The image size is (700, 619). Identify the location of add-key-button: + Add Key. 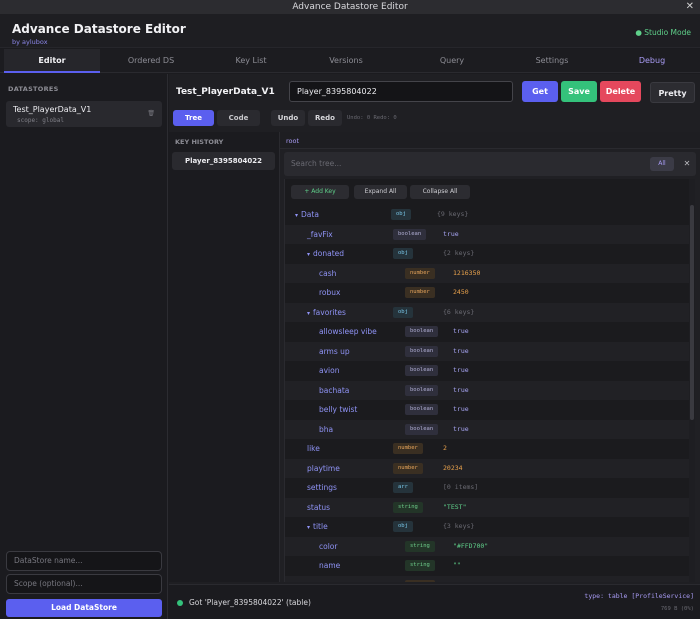
(320, 192).